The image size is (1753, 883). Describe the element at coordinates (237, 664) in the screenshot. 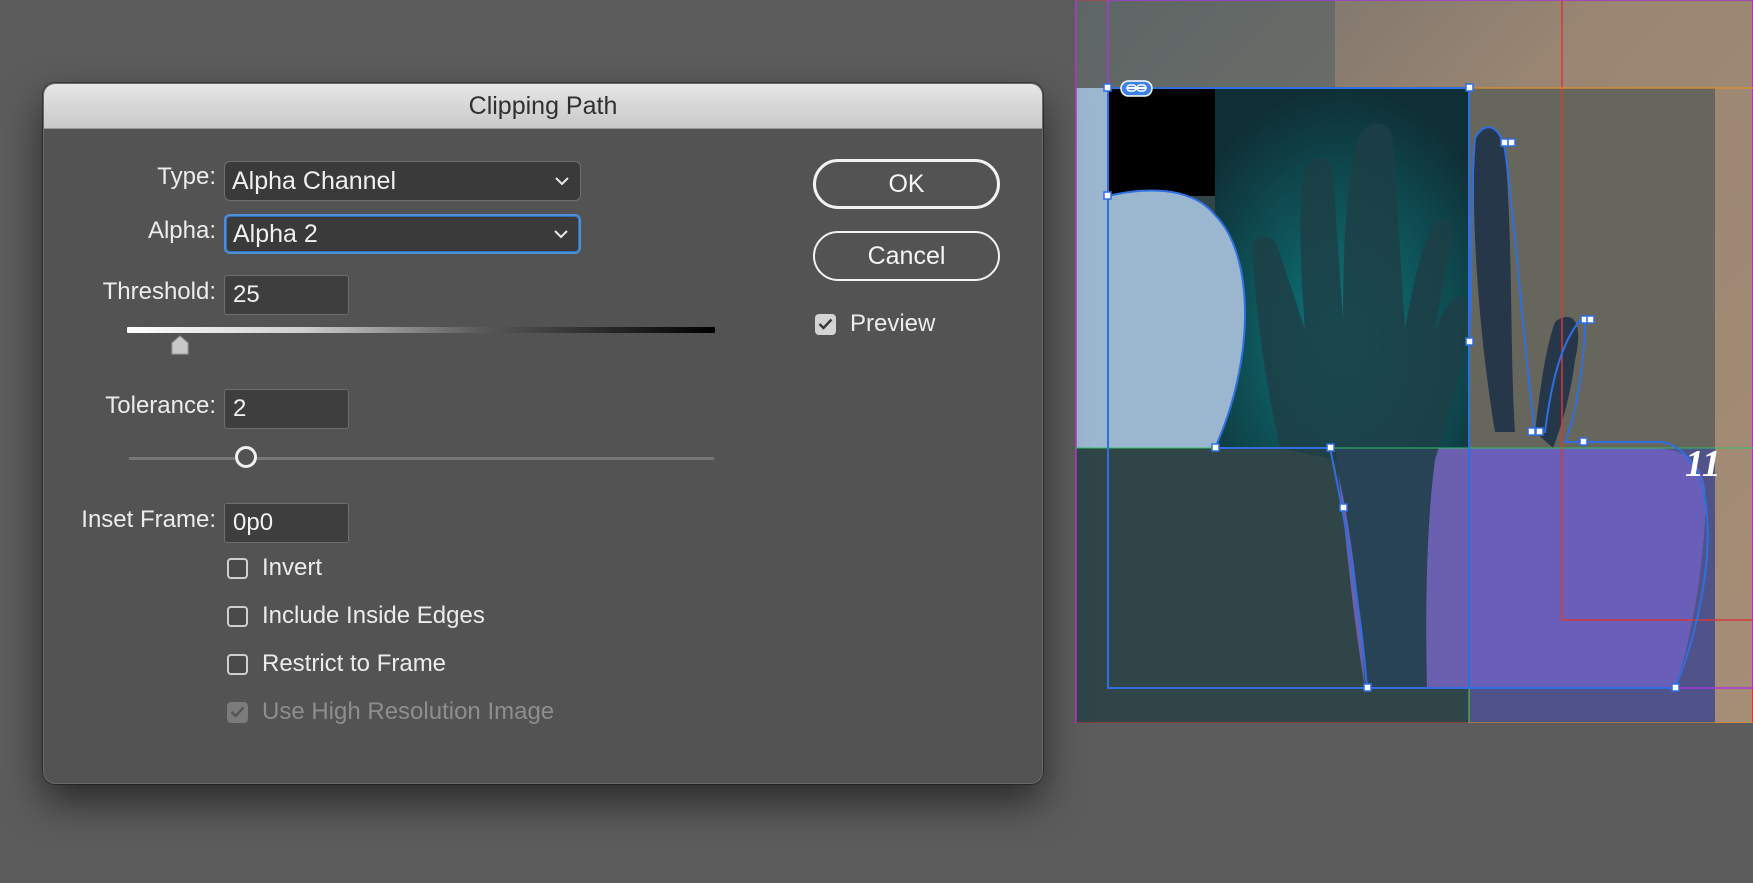

I see `restrict-to-frame-checkbox` at that location.